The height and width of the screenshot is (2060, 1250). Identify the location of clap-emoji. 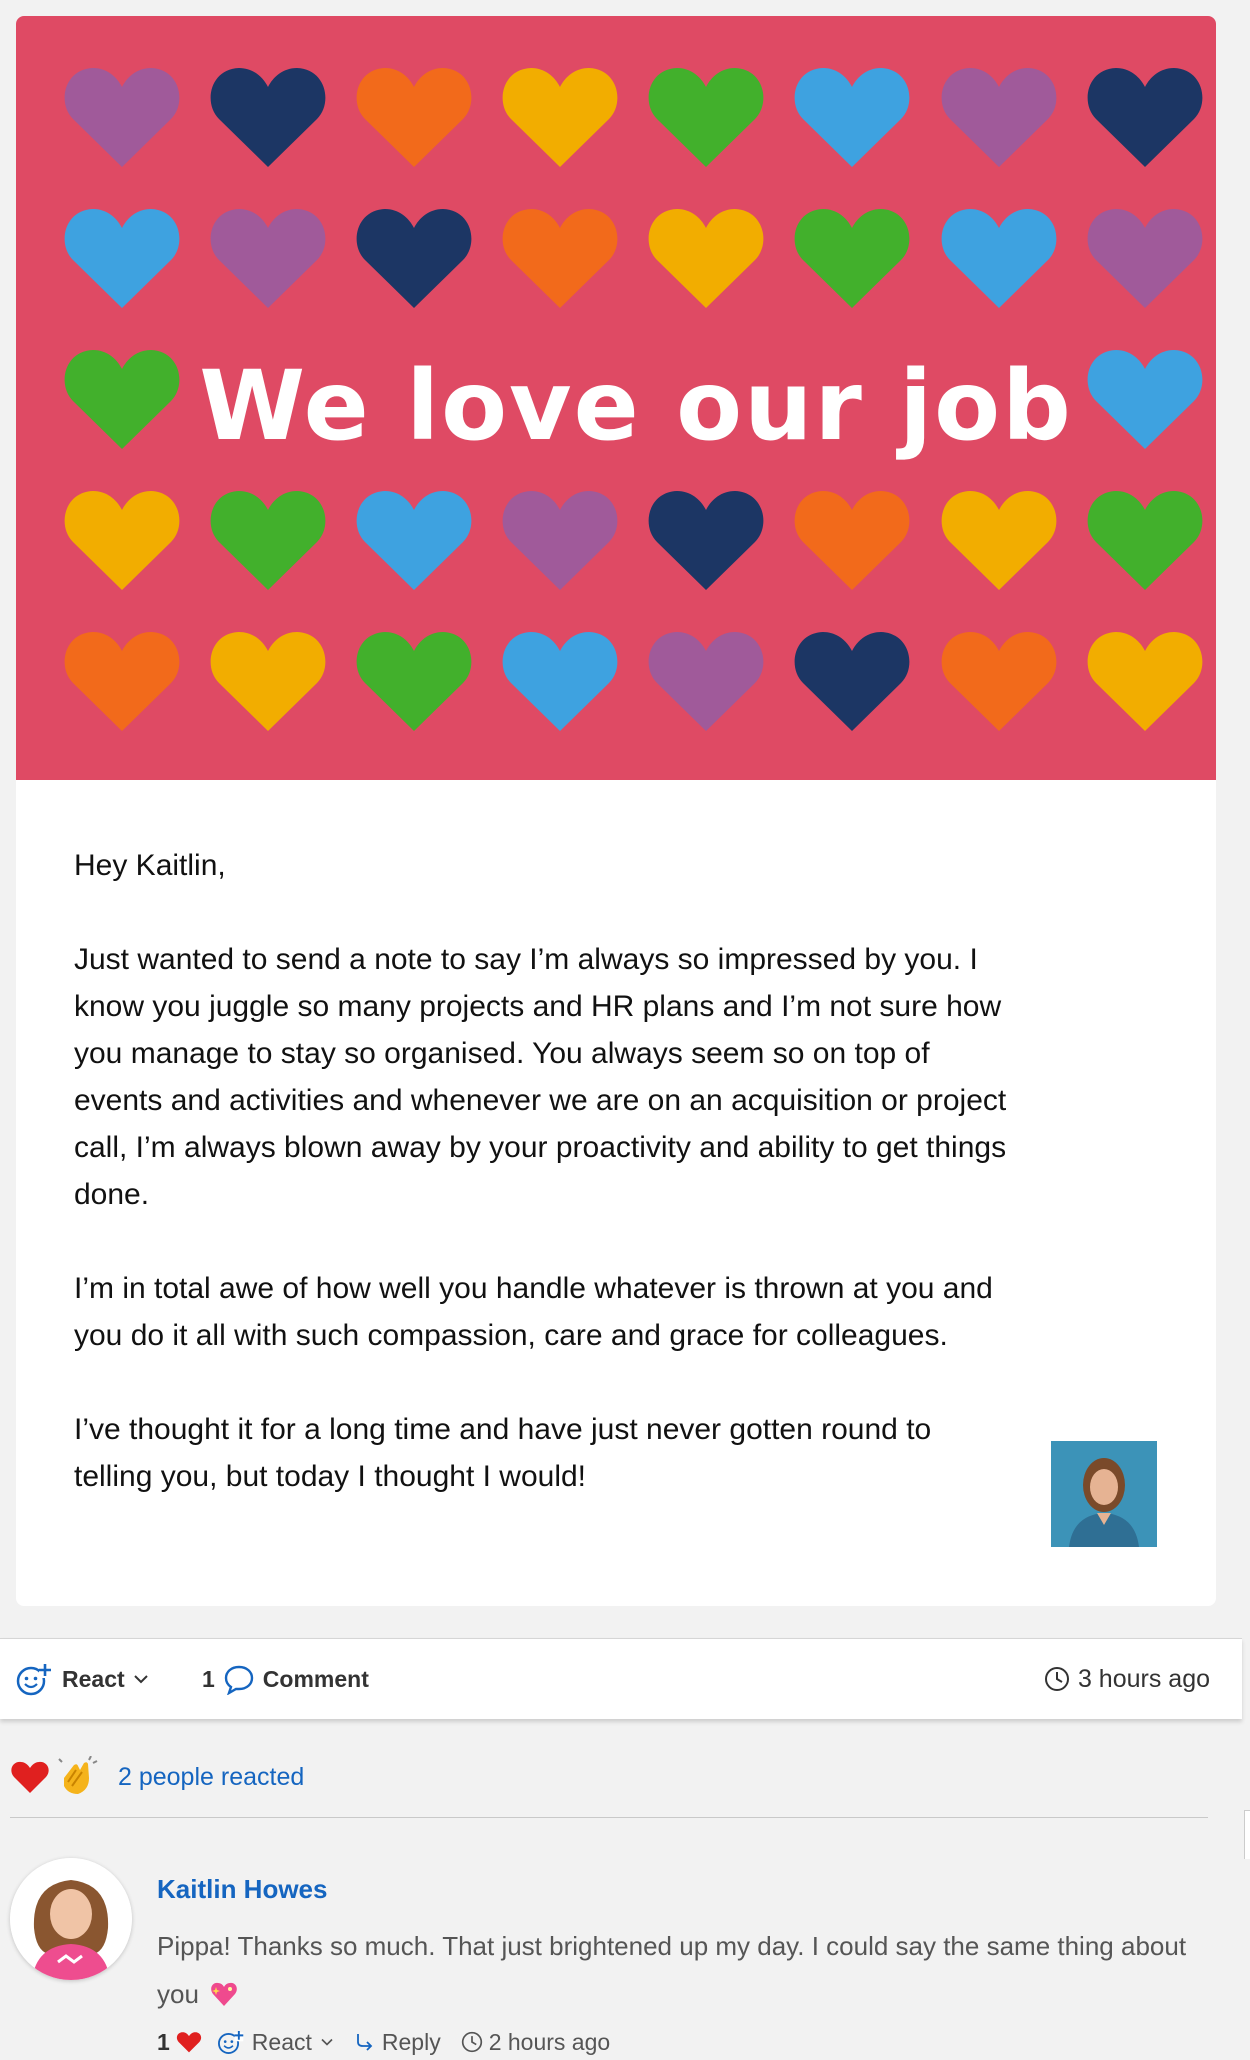
(78, 1775).